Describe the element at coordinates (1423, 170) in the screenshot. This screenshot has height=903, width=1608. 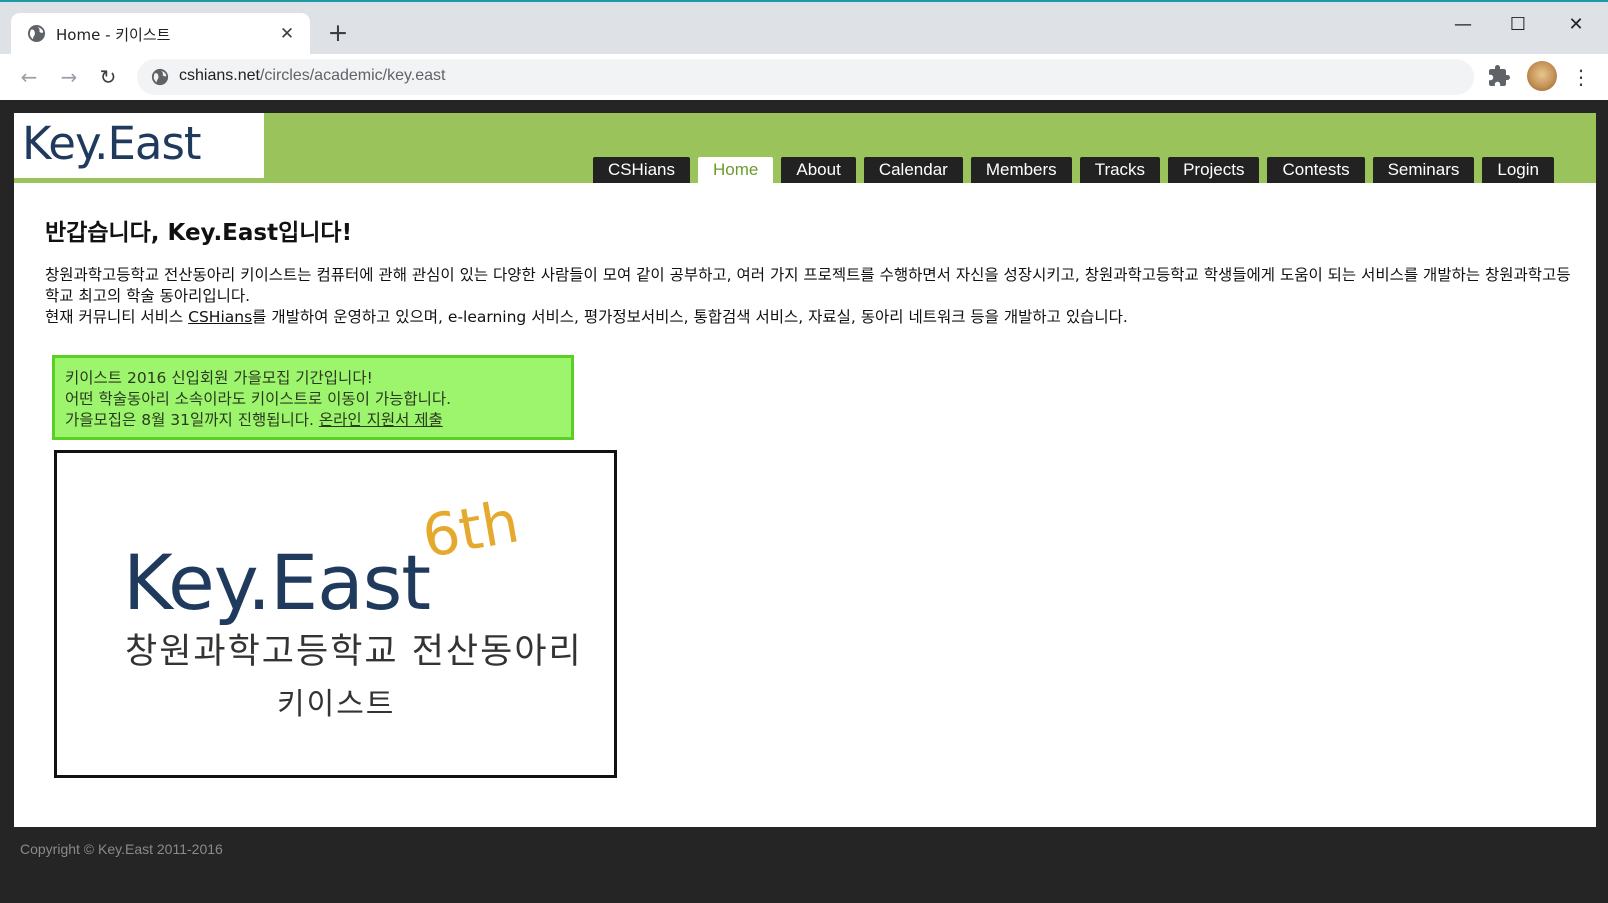
I see `nav-item-seminars: Seminars` at that location.